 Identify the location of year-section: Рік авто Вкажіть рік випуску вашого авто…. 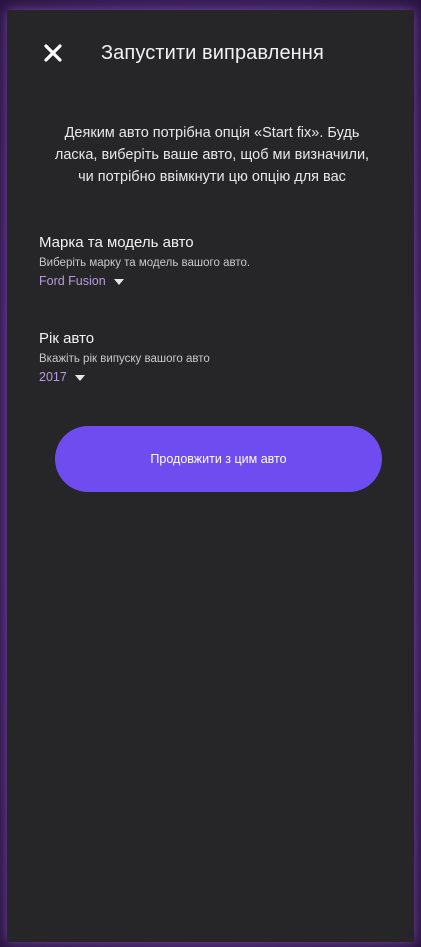
(124, 358).